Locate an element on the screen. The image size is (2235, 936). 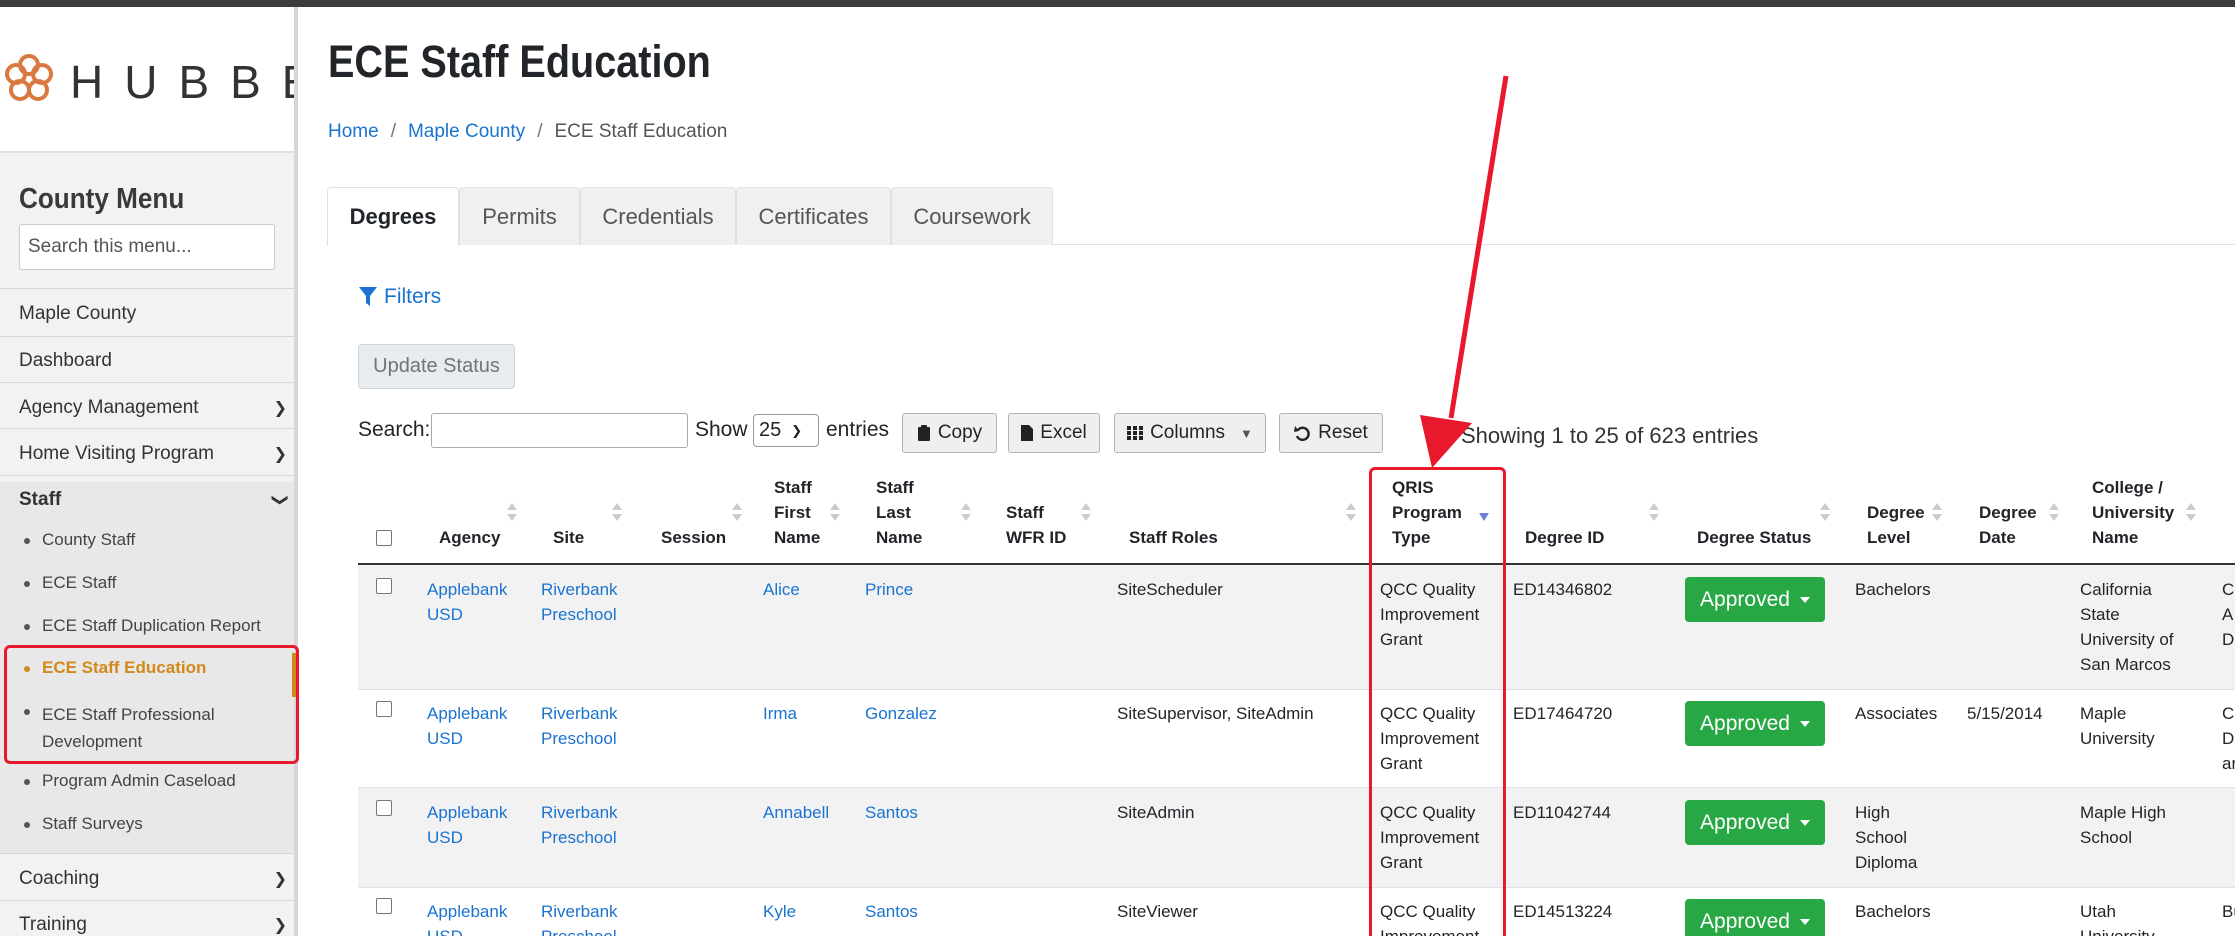
header-degree-id: Degree ID is located at coordinates (1564, 537).